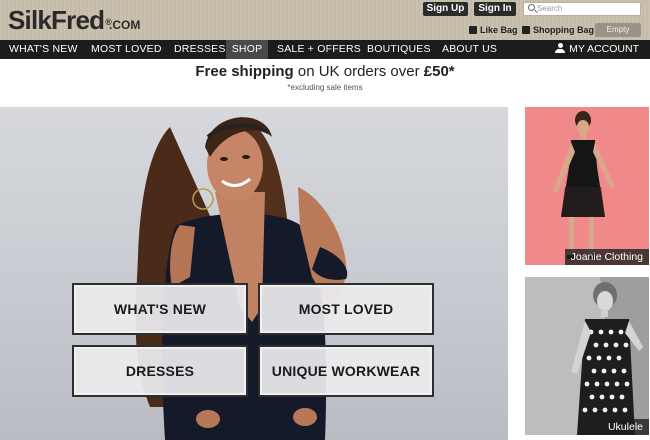  I want to click on tile-whats-new: WHAT'S NEW, so click(160, 309).